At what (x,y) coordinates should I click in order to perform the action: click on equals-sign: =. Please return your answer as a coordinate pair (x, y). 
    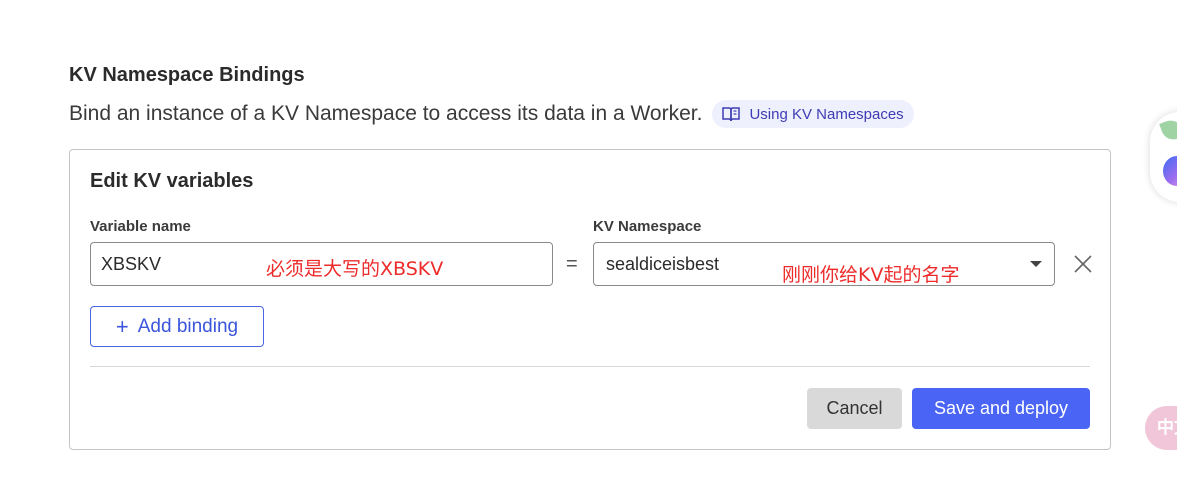
    Looking at the image, I should click on (572, 264).